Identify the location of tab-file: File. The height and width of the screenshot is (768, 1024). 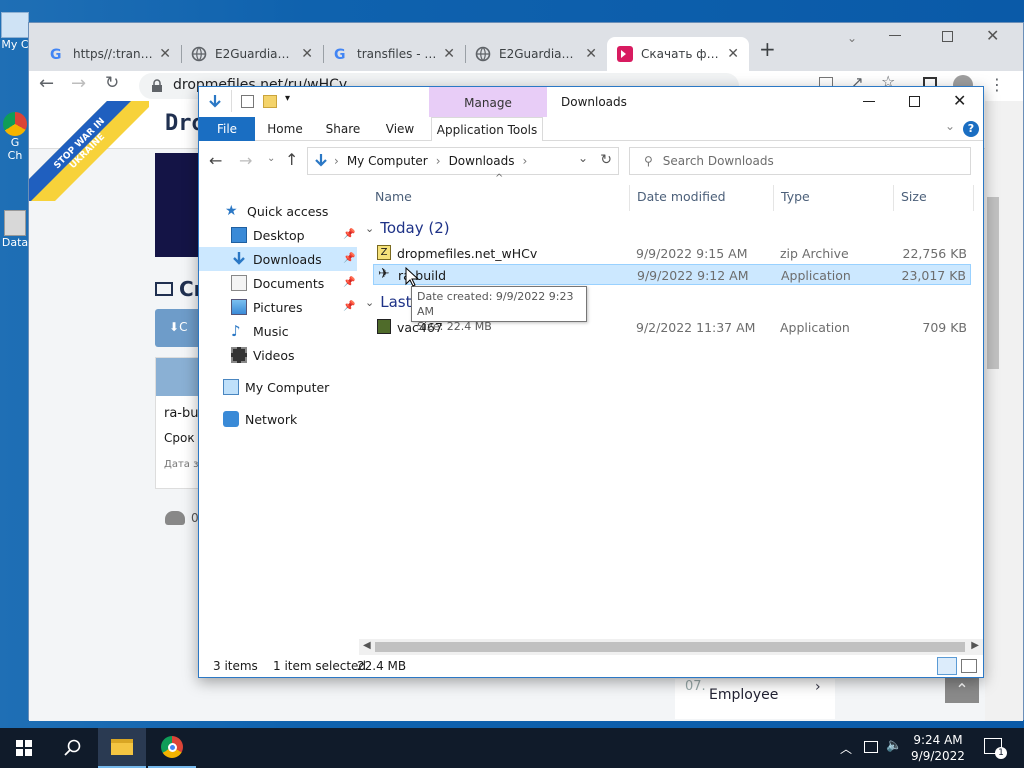
(227, 129).